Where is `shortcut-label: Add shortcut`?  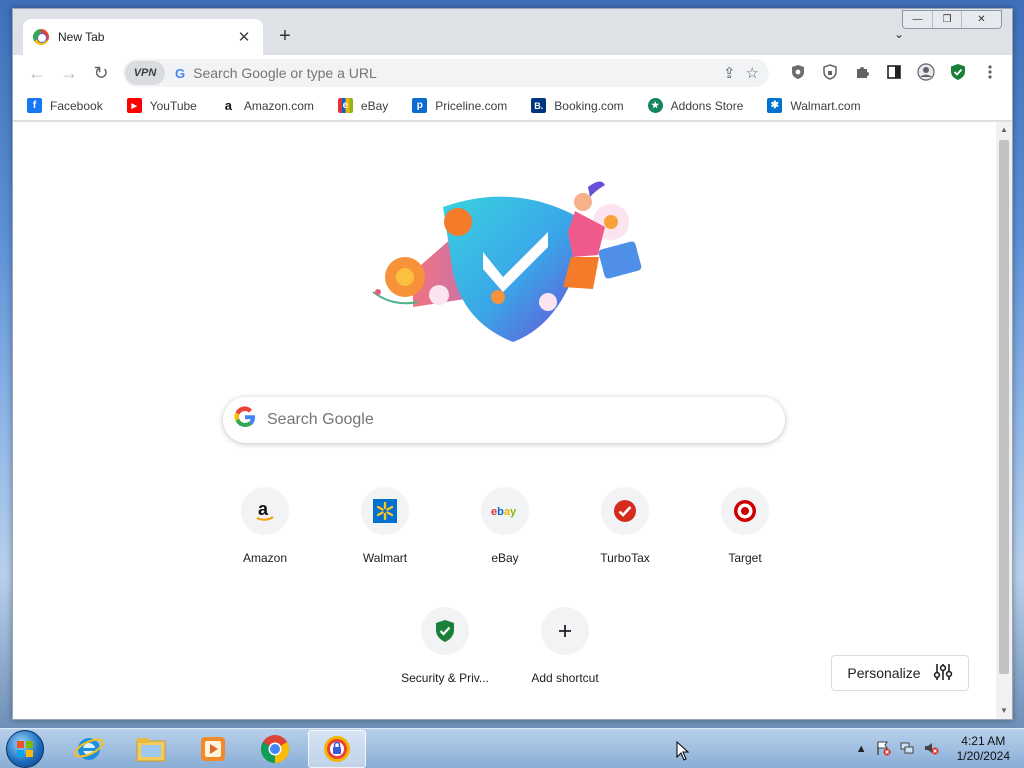
shortcut-label: Add shortcut is located at coordinates (565, 678).